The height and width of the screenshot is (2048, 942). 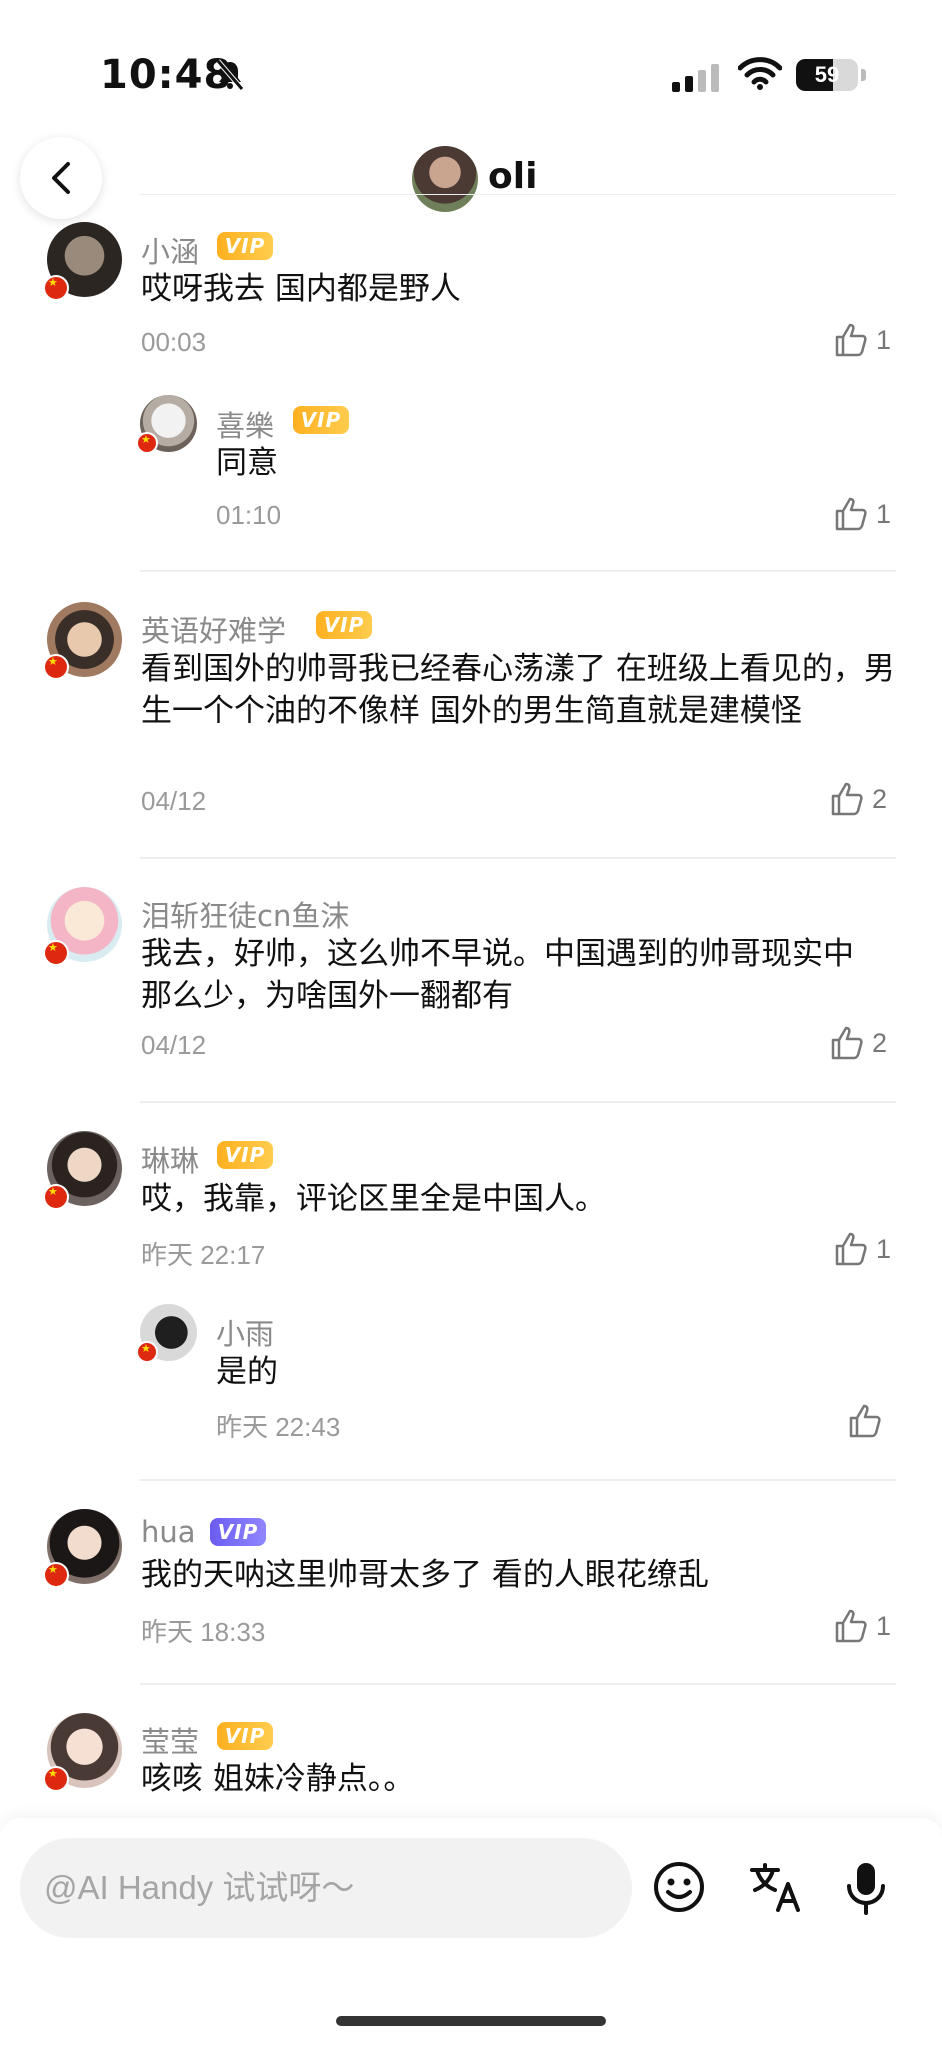 What do you see at coordinates (213, 629) in the screenshot?
I see `comment-username: 英语好难学` at bounding box center [213, 629].